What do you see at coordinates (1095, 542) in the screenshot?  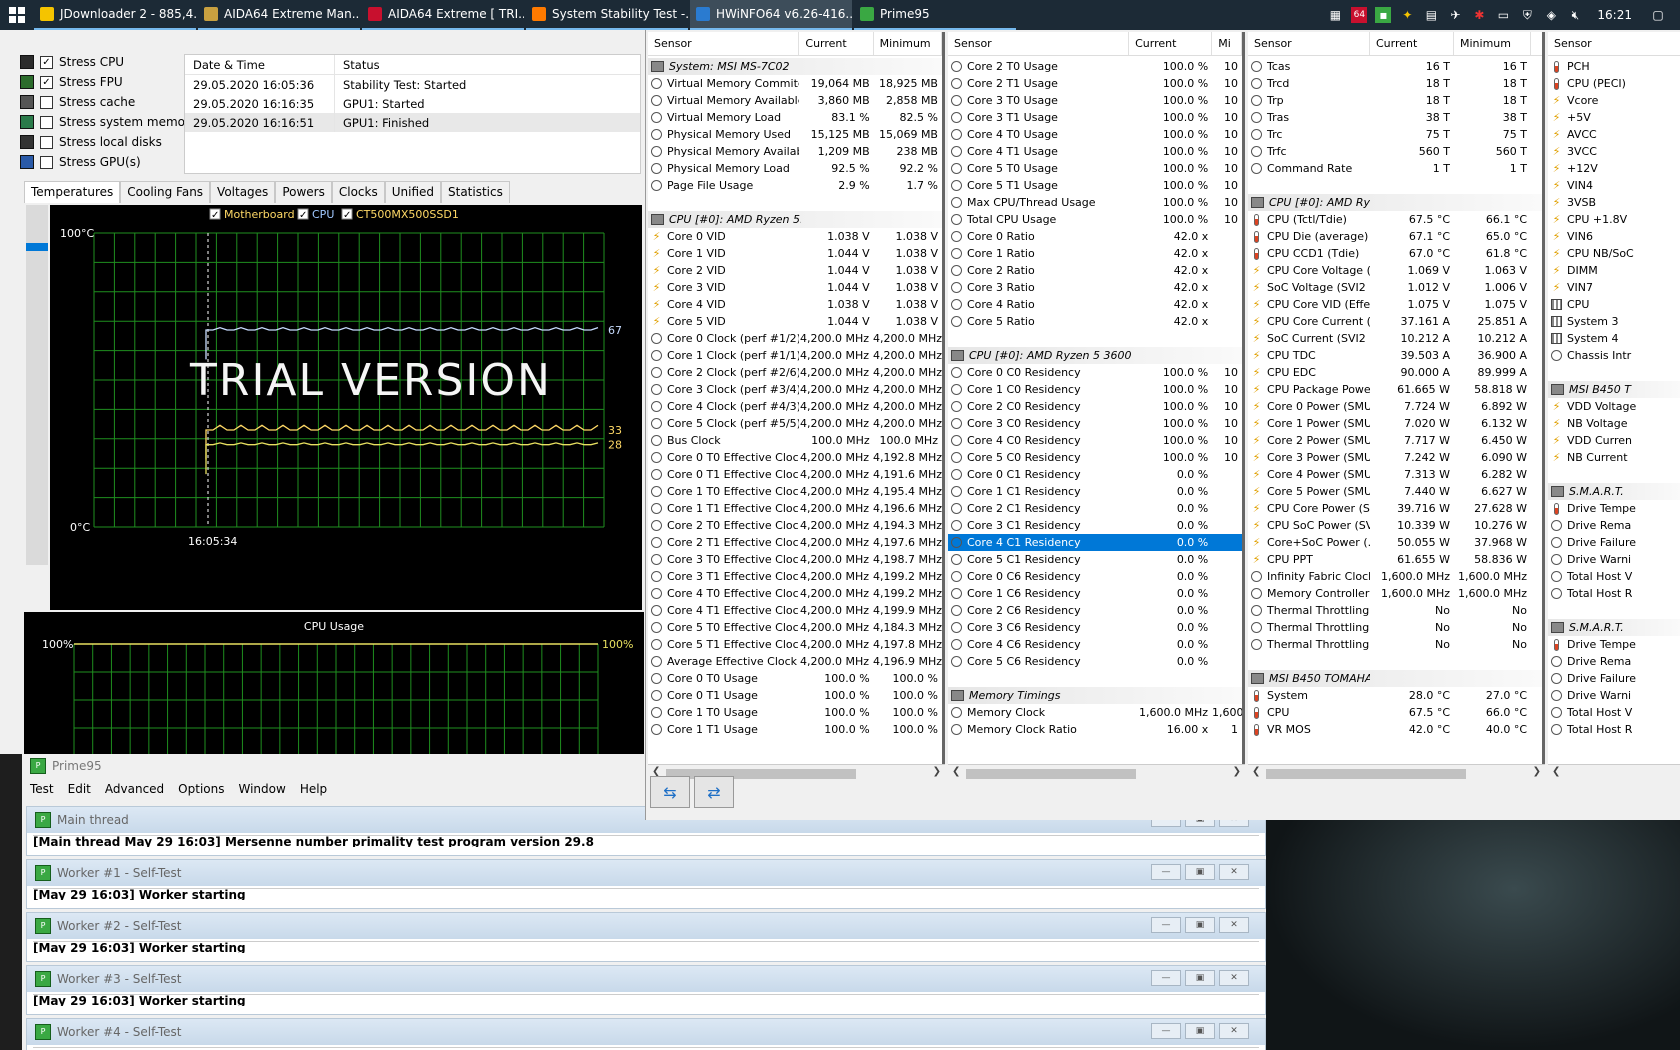 I see `sensor-row: Core 4 C1 Residency 0.0 %` at bounding box center [1095, 542].